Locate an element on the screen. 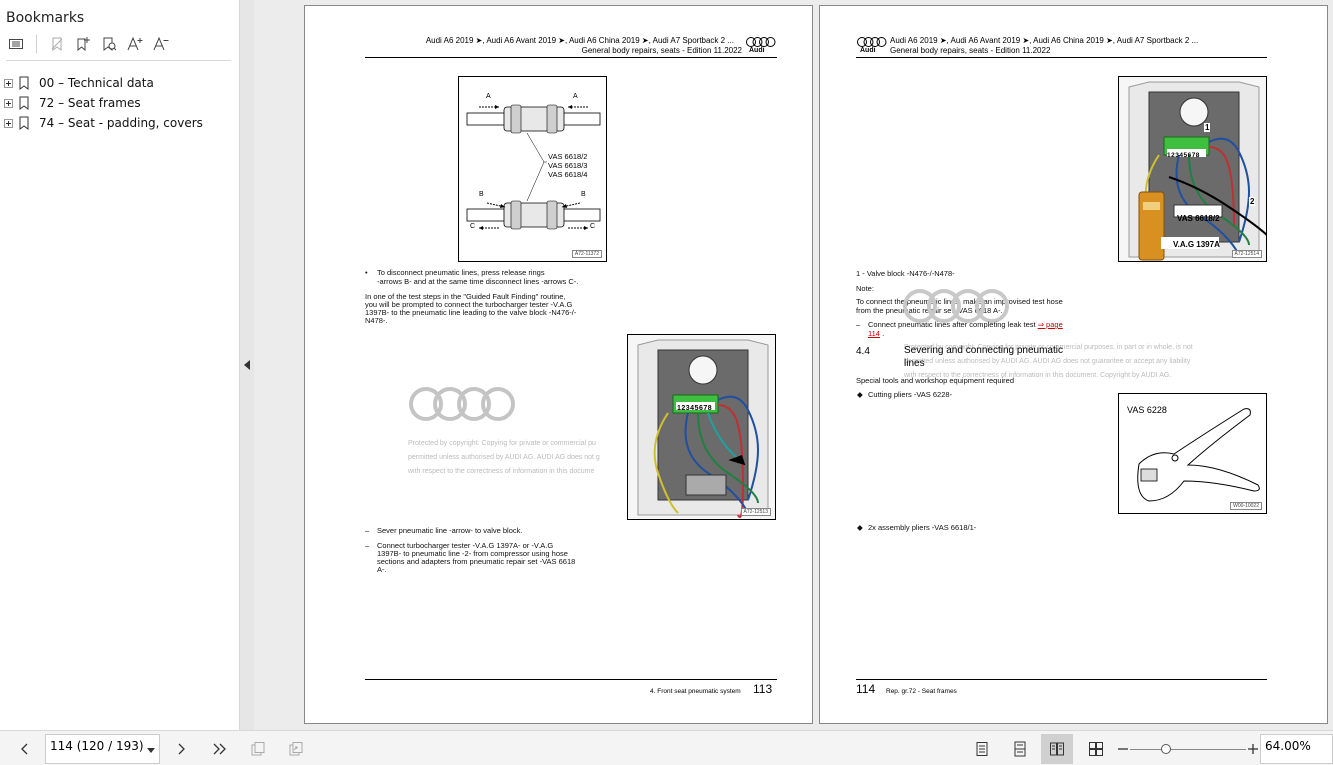  arrow-label-a-right: A is located at coordinates (575, 96).